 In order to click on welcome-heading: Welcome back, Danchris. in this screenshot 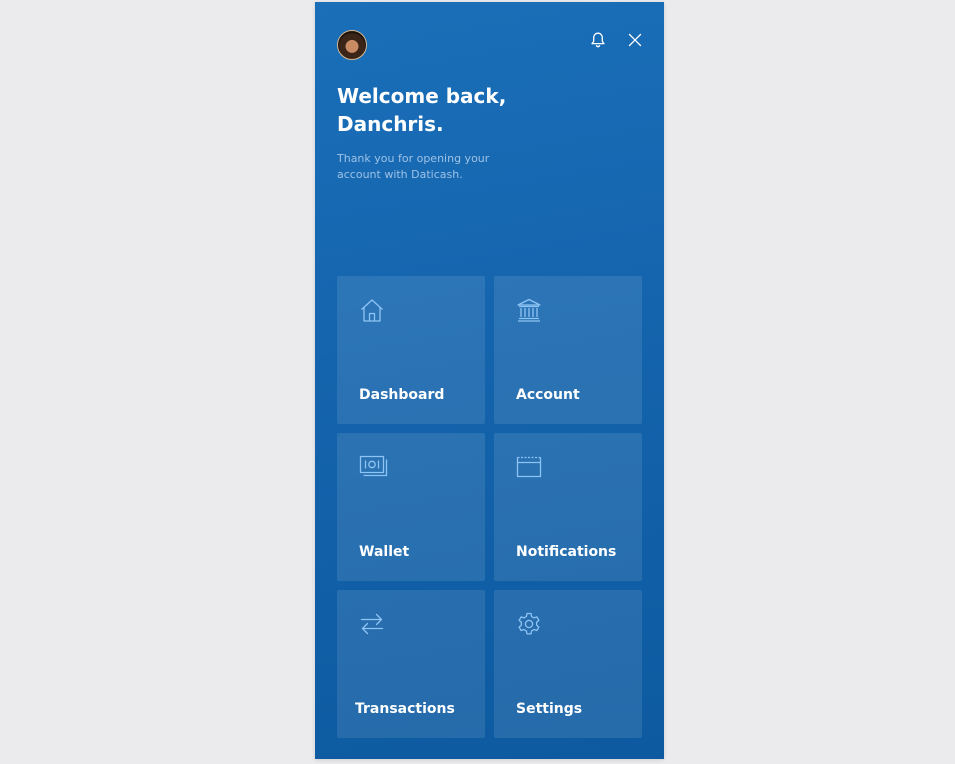, I will do `click(421, 110)`.